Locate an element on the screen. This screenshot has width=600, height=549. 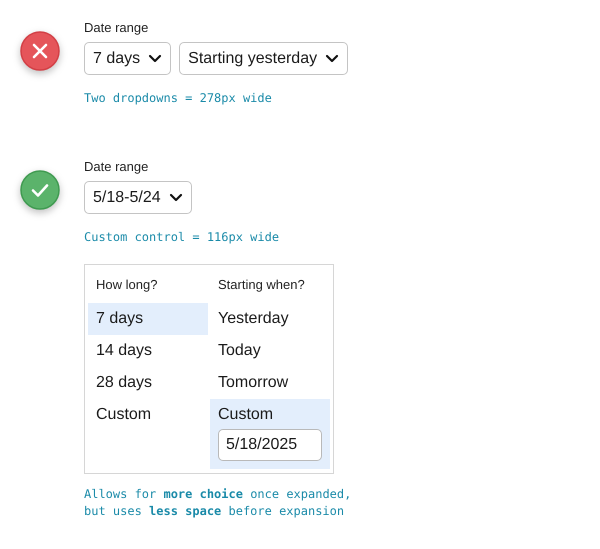
note-text: Allows for more choice once expanded, is located at coordinates (218, 494).